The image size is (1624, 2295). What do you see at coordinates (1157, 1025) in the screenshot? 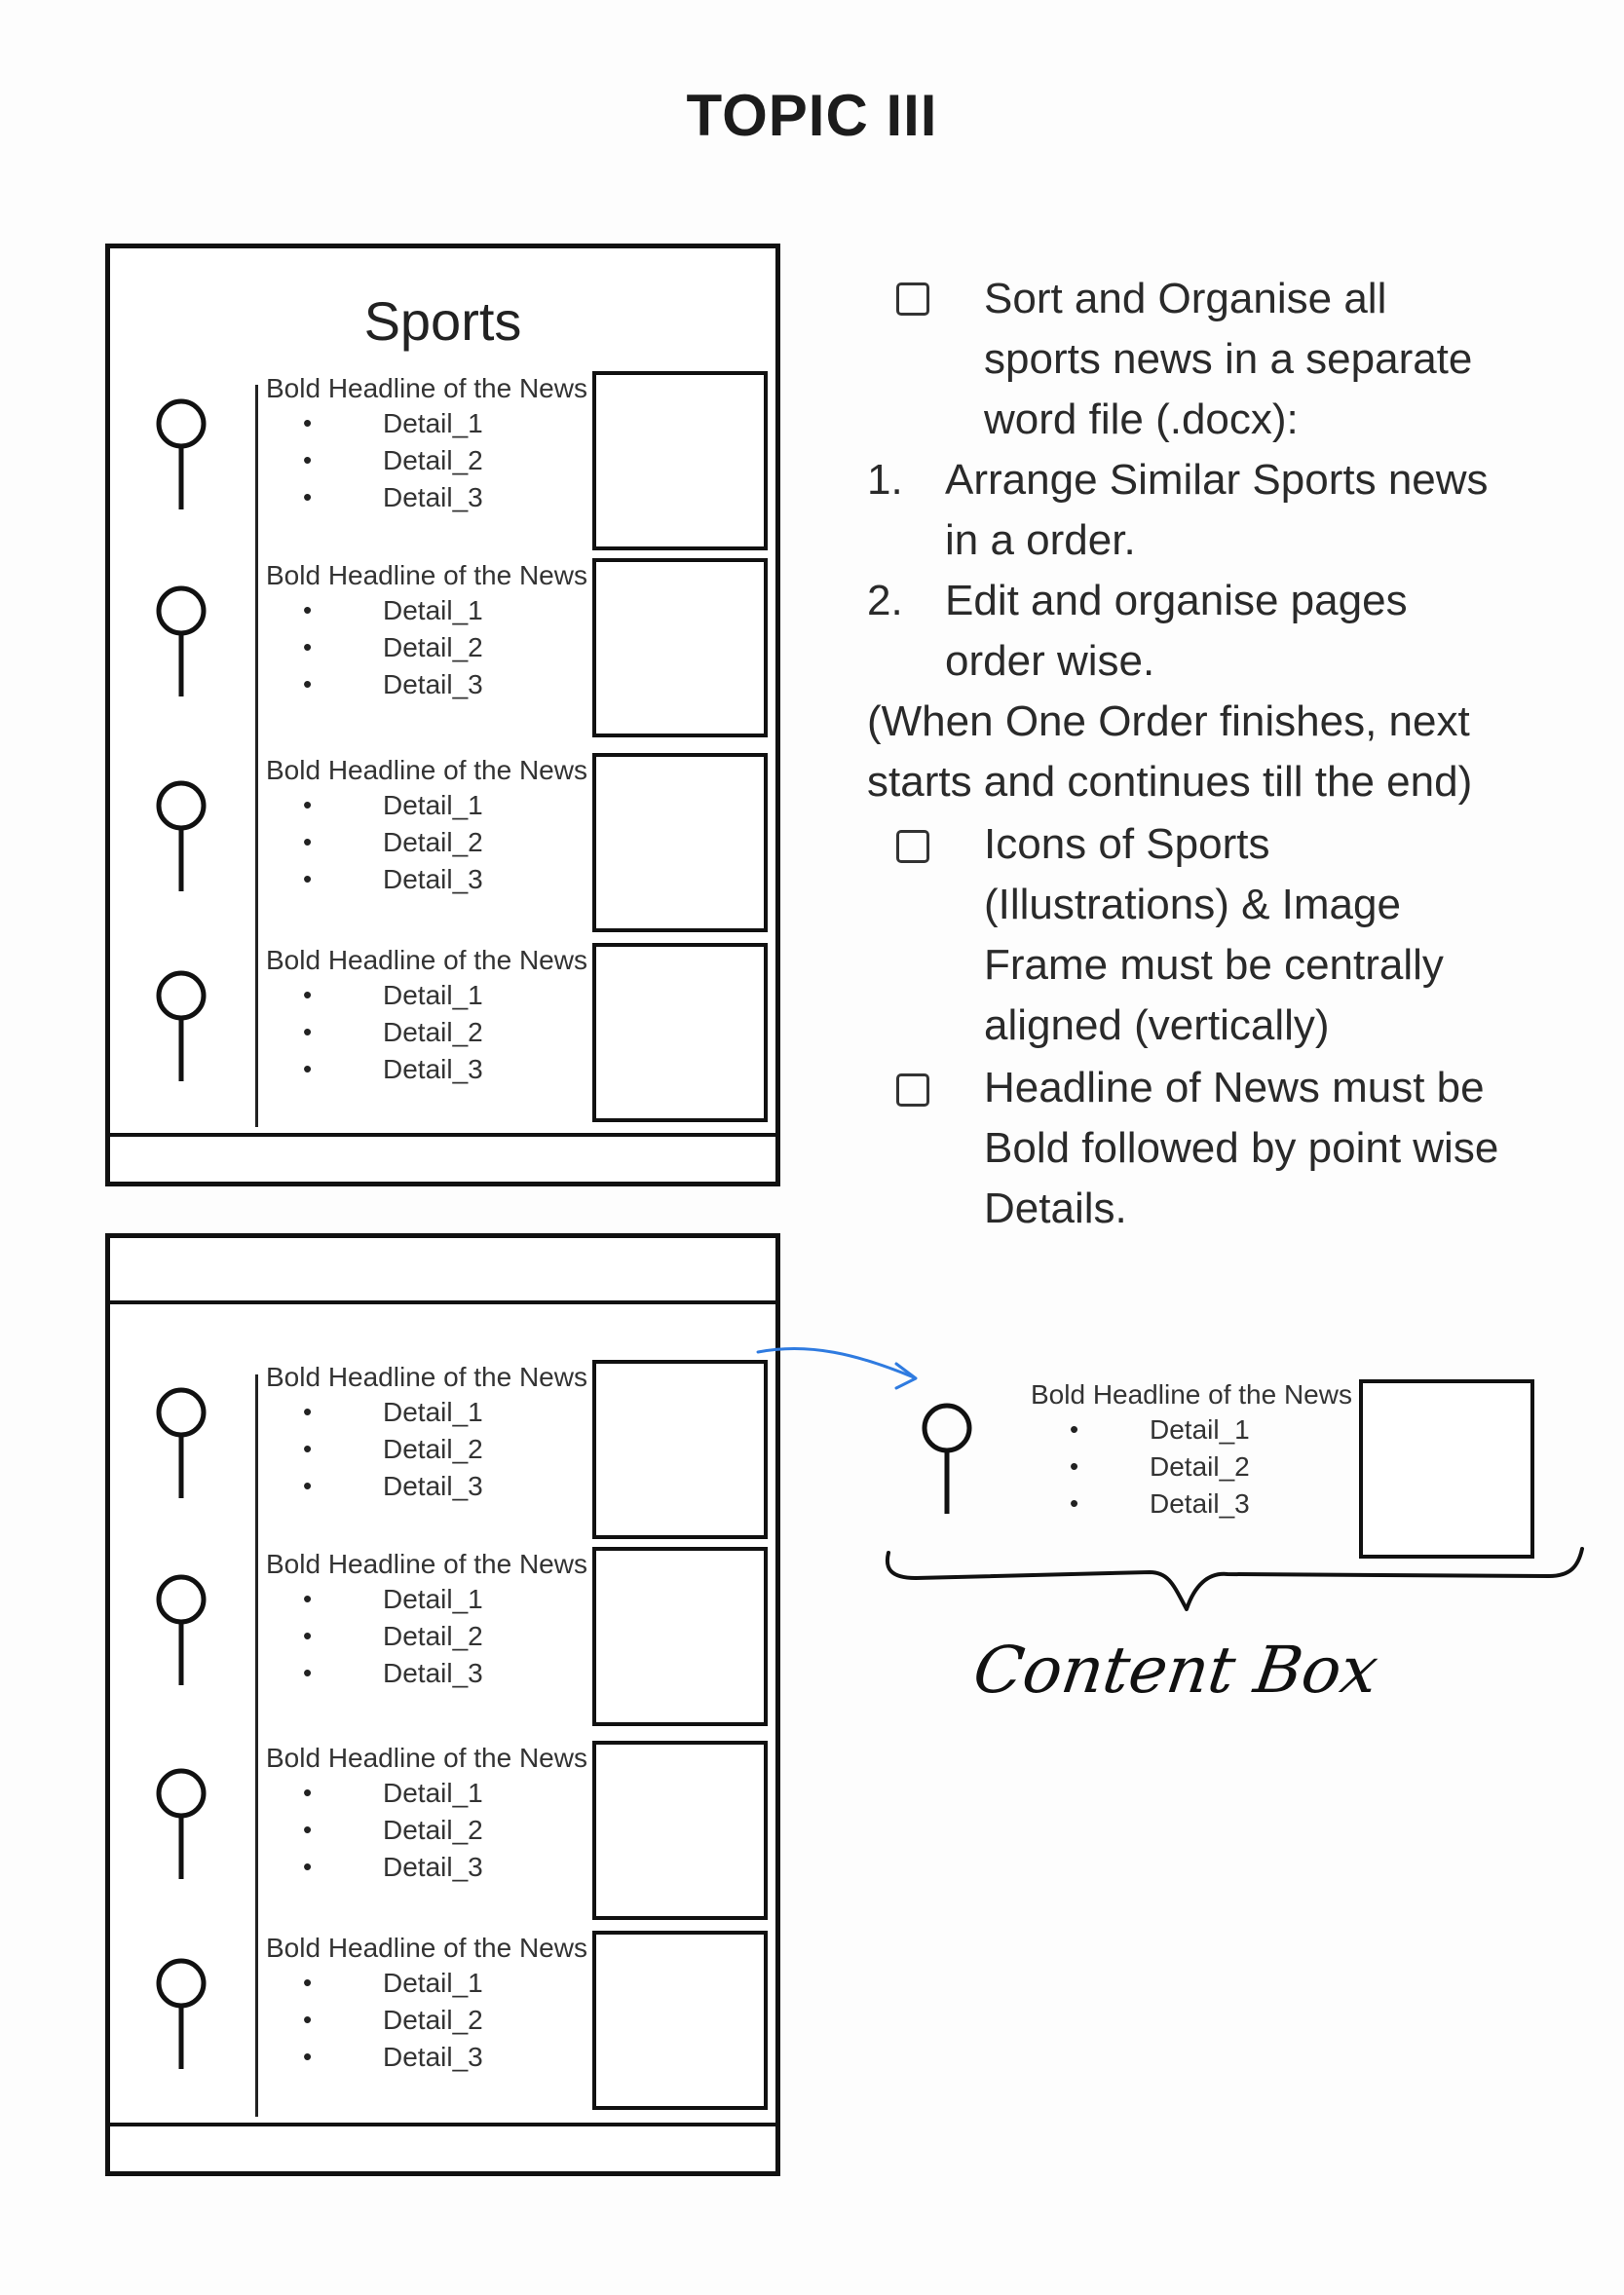
I see `note-line: aligned (vertically)` at bounding box center [1157, 1025].